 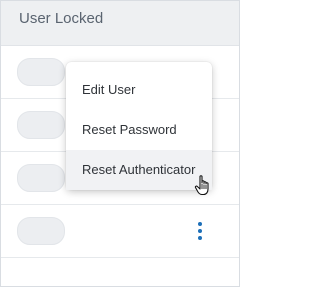 I want to click on menu-item-reset-password: Reset Password, so click(x=139, y=130).